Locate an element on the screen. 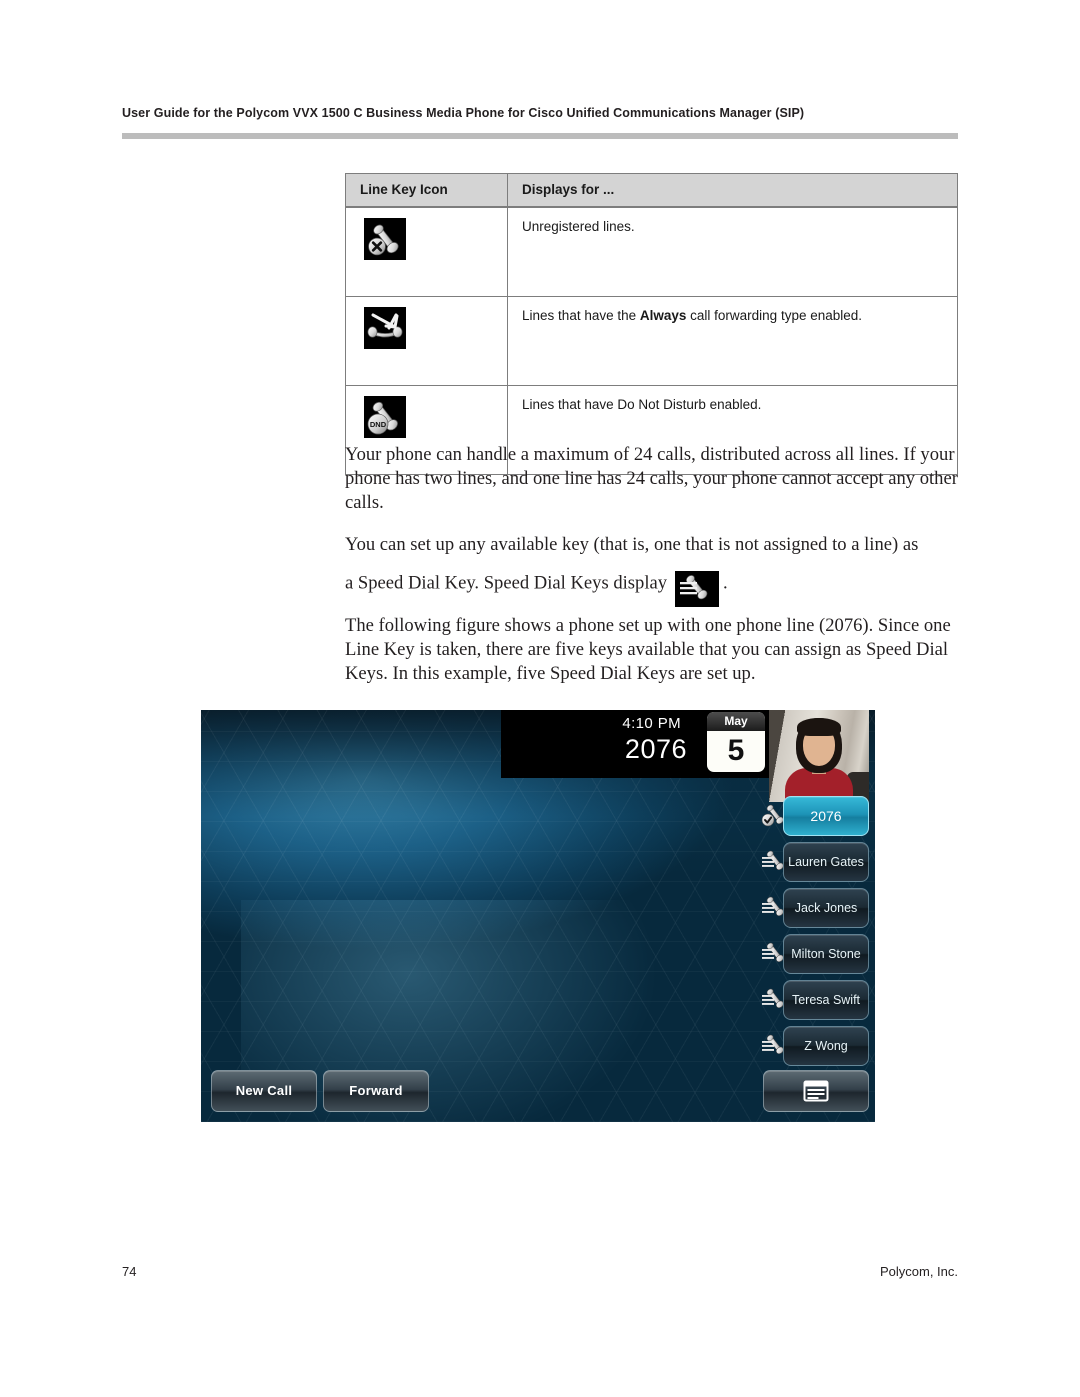 The image size is (1080, 1397). speed-dial-key-2: Jack Jones is located at coordinates (815, 908).